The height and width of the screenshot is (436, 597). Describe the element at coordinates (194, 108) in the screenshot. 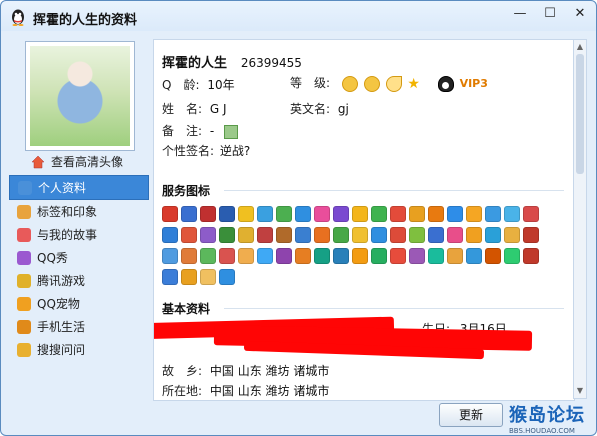

I see `name-row: 姓 名: G J` at that location.